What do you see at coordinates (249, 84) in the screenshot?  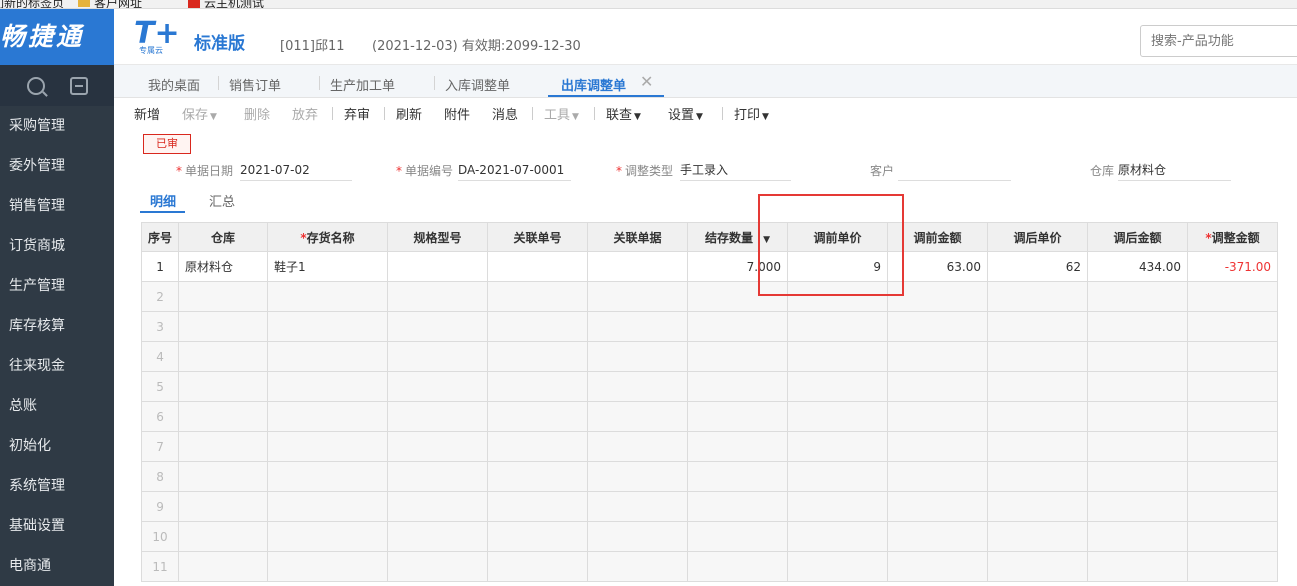 I see `tab-sales-order: 销售订单` at bounding box center [249, 84].